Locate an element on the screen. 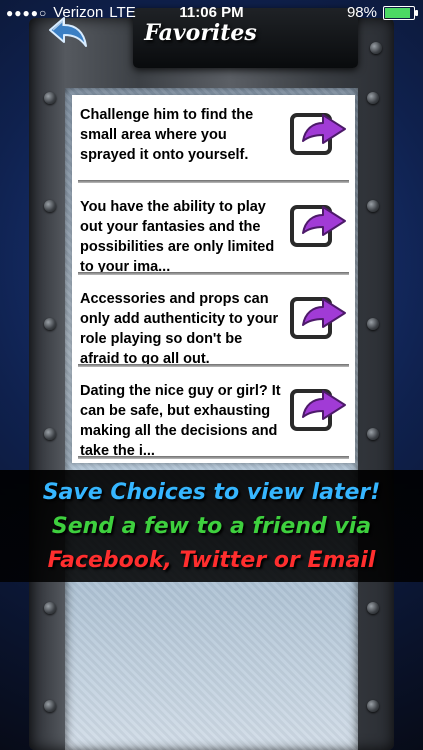  status-bar: ●●●●○ Verizon LTE 11:06 PM 98% is located at coordinates (211, 13).